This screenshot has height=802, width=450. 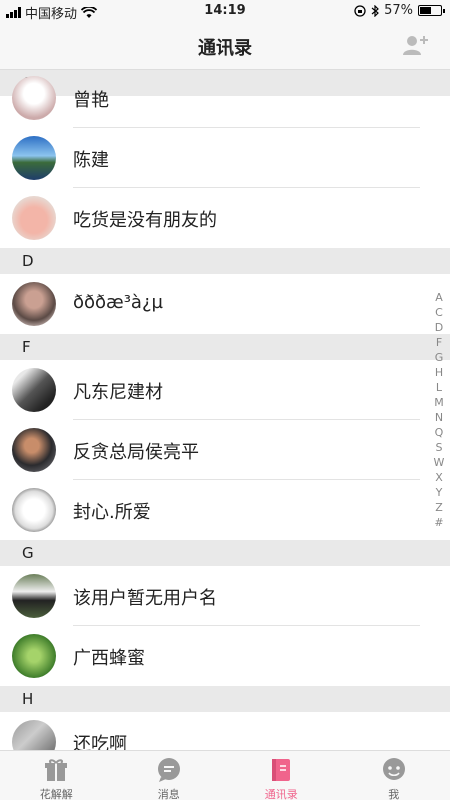 What do you see at coordinates (118, 302) in the screenshot?
I see `contact-name: ðððæ³à¿µ` at bounding box center [118, 302].